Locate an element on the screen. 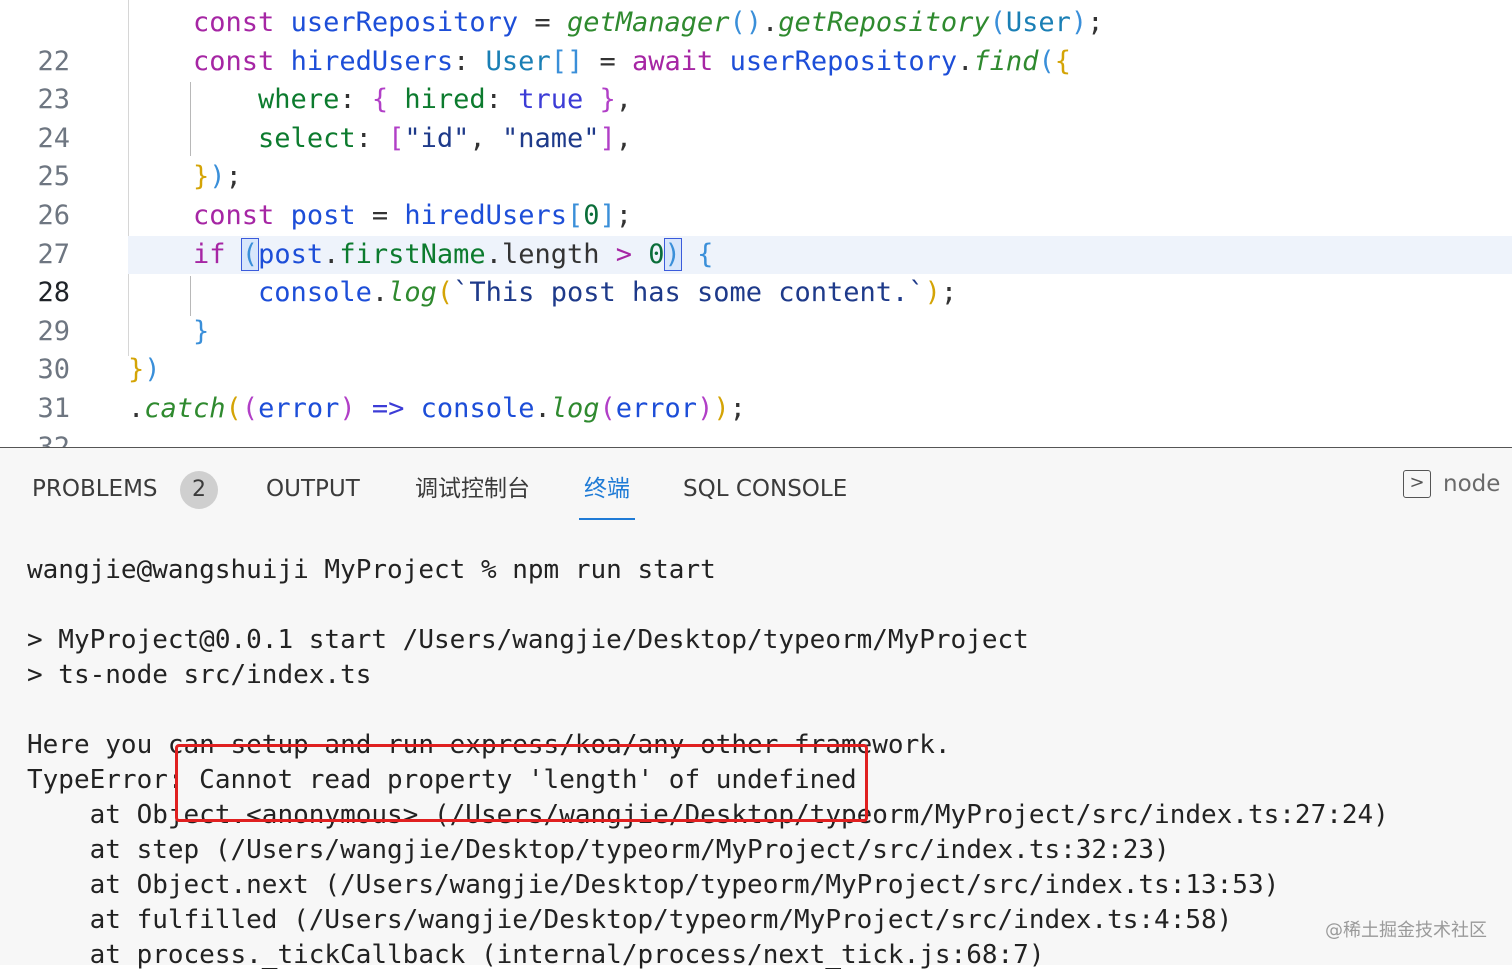 The height and width of the screenshot is (973, 1512). code-text: }) is located at coordinates (144, 370).